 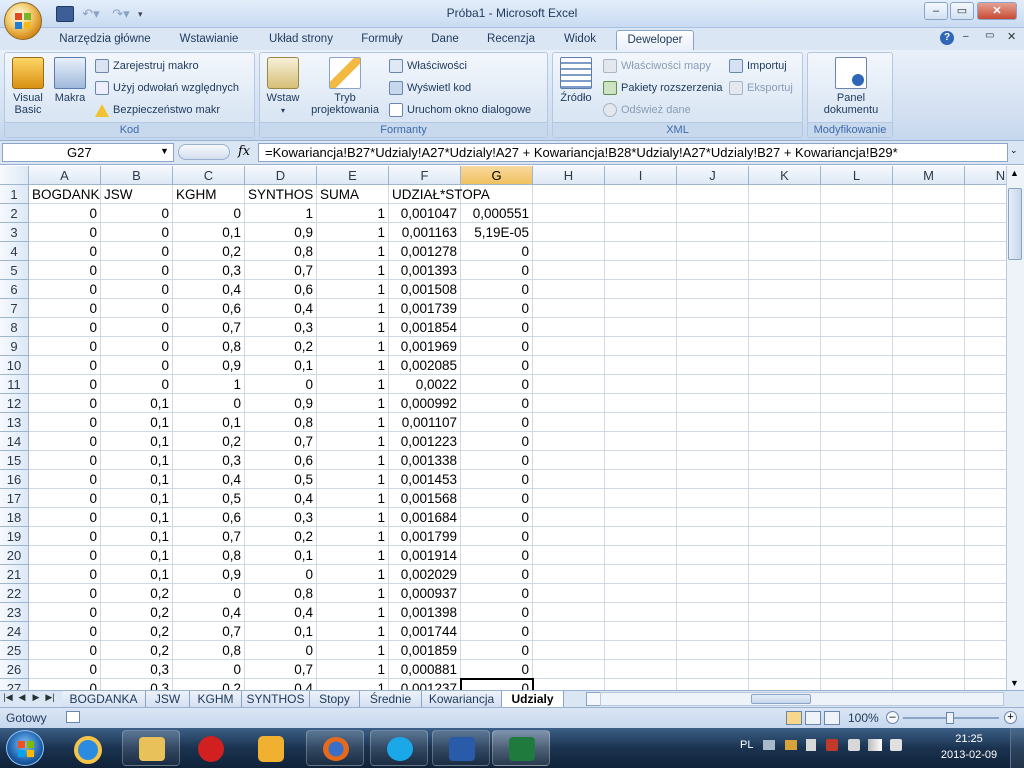 What do you see at coordinates (14, 517) in the screenshot?
I see `row-header: 18` at bounding box center [14, 517].